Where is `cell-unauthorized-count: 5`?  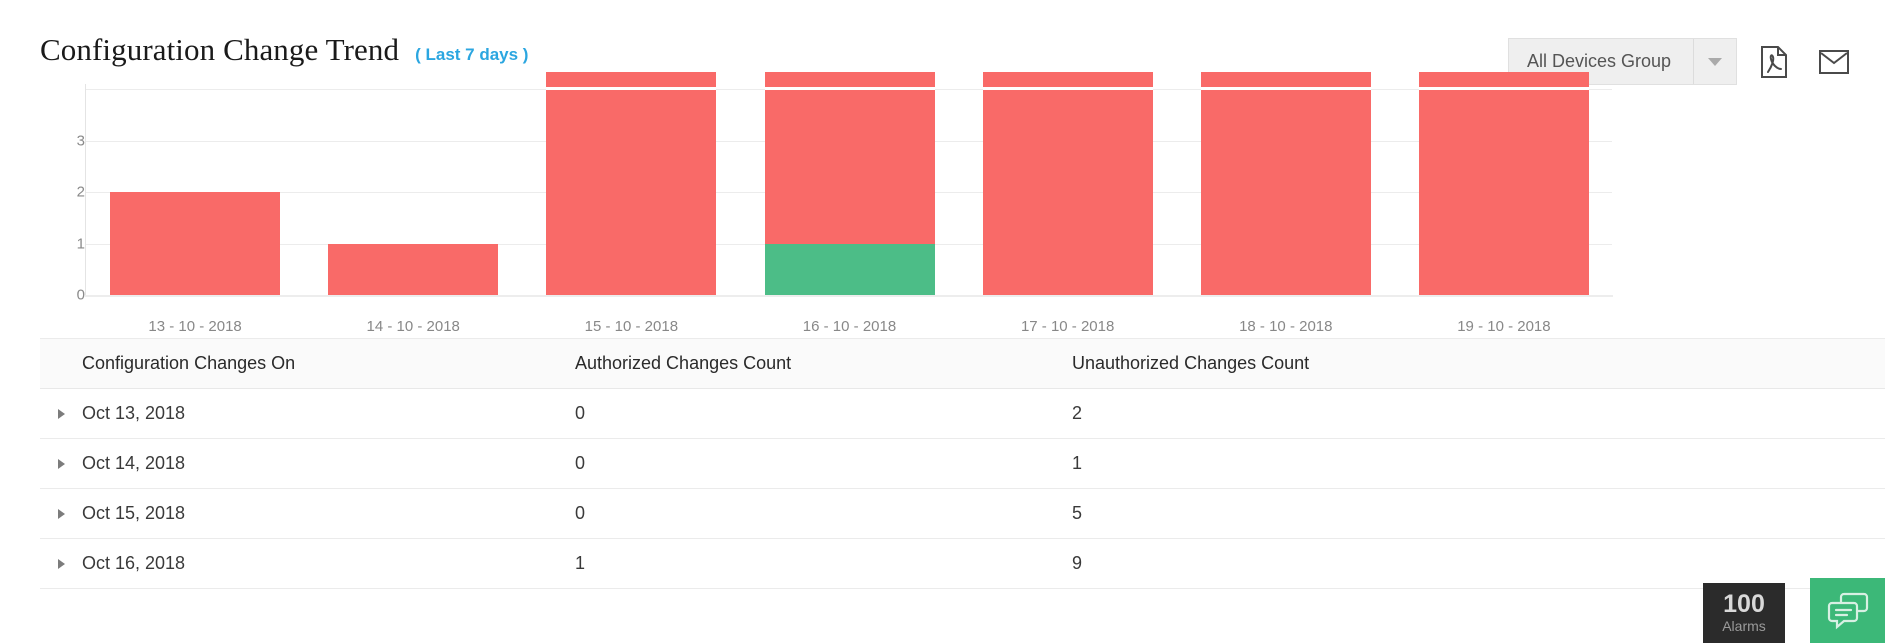 cell-unauthorized-count: 5 is located at coordinates (1077, 513).